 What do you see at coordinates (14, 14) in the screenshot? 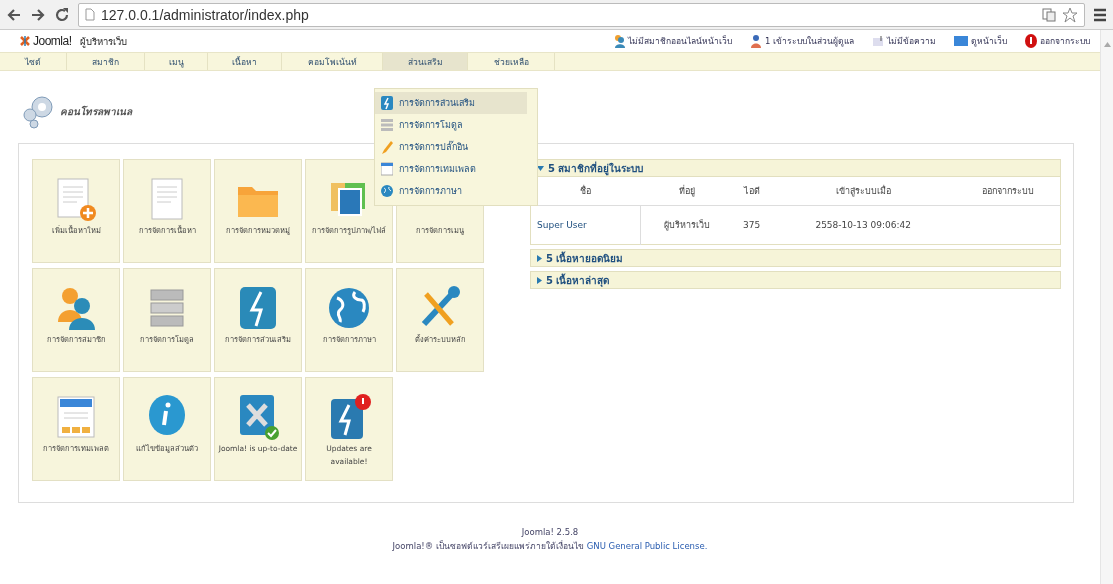
I see `back-icon` at bounding box center [14, 14].